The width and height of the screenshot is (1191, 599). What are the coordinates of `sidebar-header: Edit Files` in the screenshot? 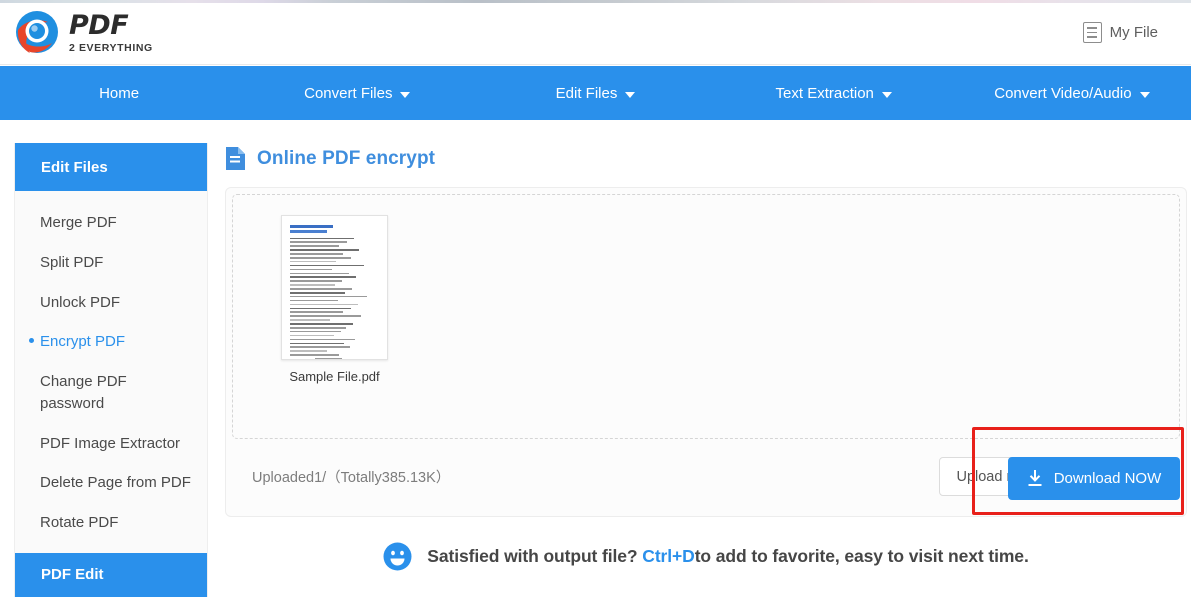 It's located at (111, 167).